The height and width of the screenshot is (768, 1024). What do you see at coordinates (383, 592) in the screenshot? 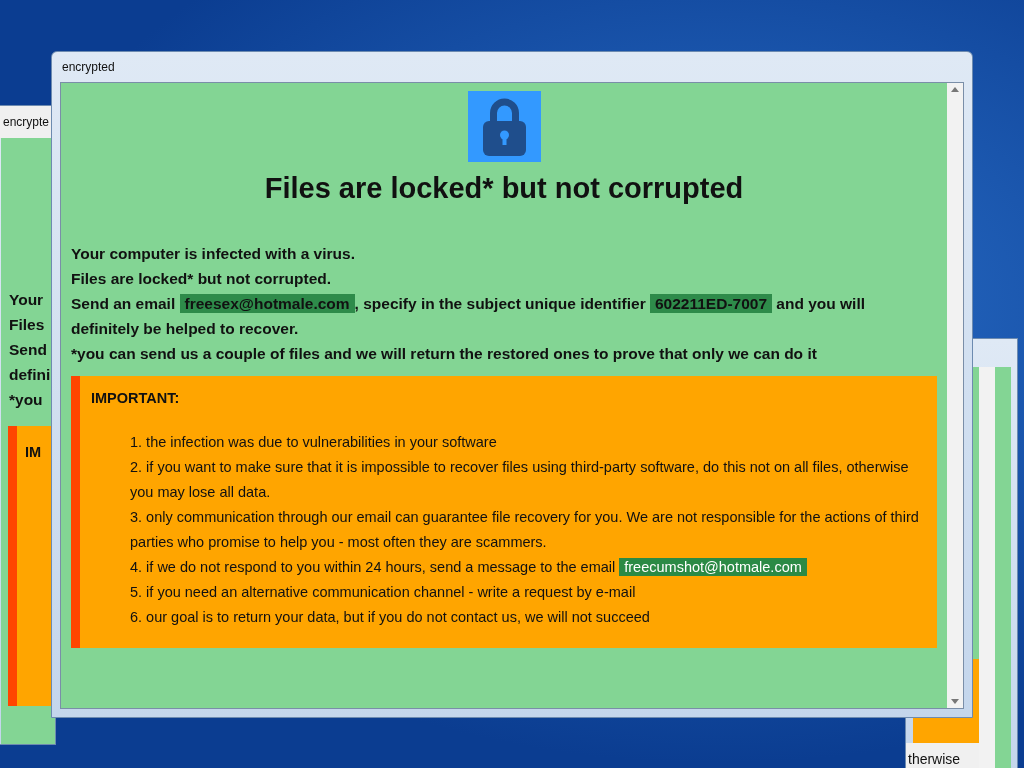
I see `list-item: 5. if you need an alternative communication channel - write a request by e-mail` at bounding box center [383, 592].